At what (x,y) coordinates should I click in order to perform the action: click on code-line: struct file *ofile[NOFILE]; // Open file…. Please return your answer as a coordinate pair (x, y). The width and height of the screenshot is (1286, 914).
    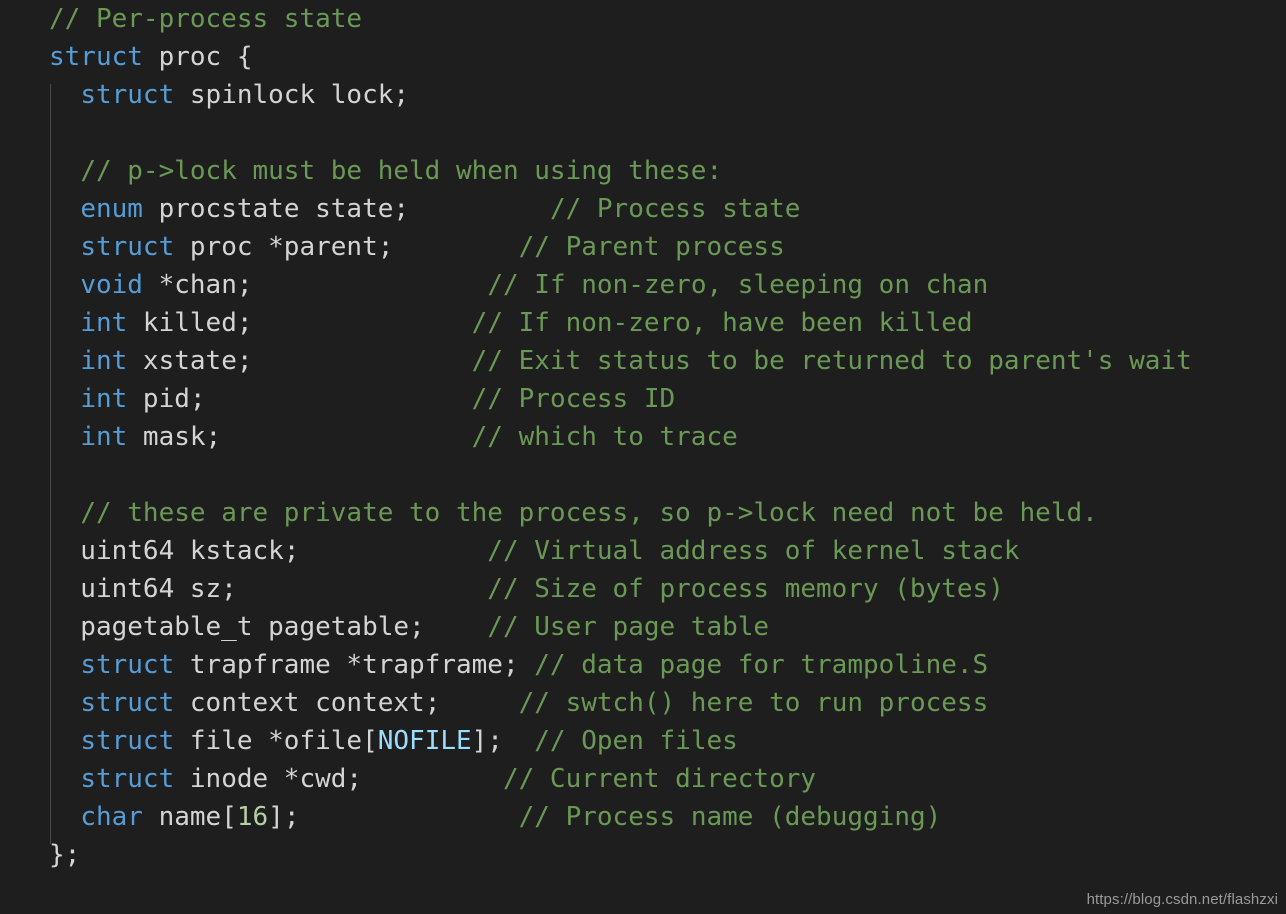
    Looking at the image, I should click on (596, 741).